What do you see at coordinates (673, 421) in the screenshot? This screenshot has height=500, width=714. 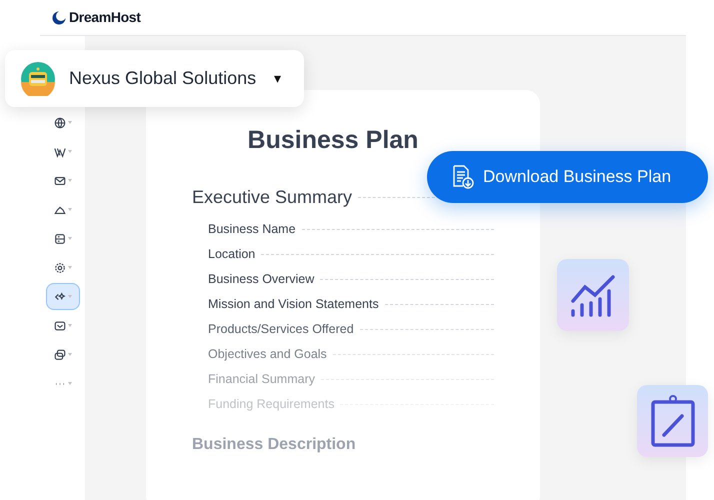 I see `clipboard-edit-icon` at bounding box center [673, 421].